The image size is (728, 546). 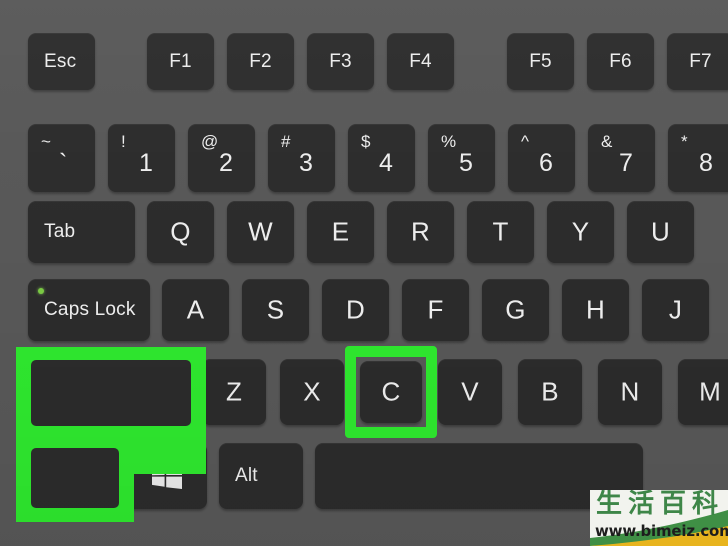 What do you see at coordinates (146, 163) in the screenshot?
I see `key-1-label: 1` at bounding box center [146, 163].